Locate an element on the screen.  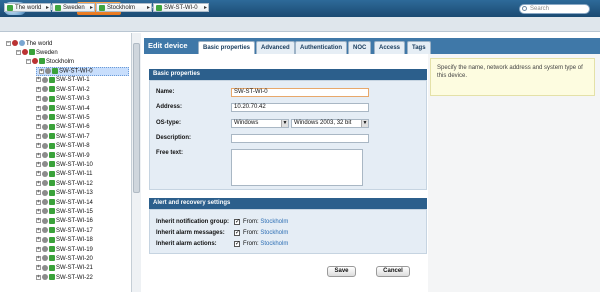
tree-item-device: + SW-ST-WI-14 is located at coordinates (64, 203).